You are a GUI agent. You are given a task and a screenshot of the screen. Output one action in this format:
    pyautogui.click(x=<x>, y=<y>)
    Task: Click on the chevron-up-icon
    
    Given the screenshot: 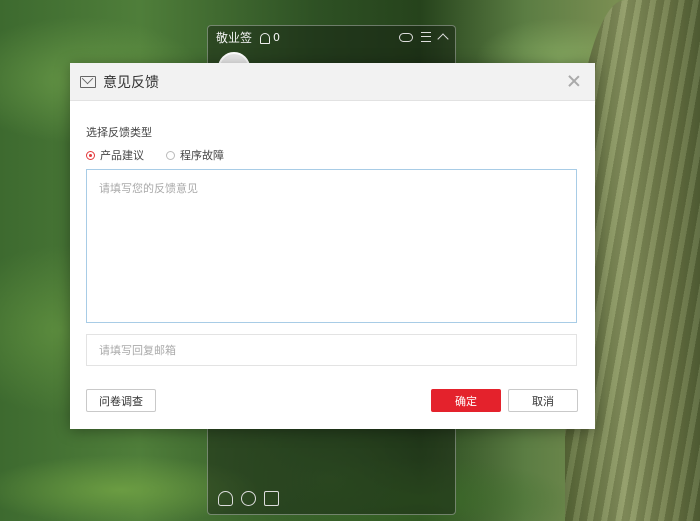 What is the action you would take?
    pyautogui.click(x=443, y=39)
    